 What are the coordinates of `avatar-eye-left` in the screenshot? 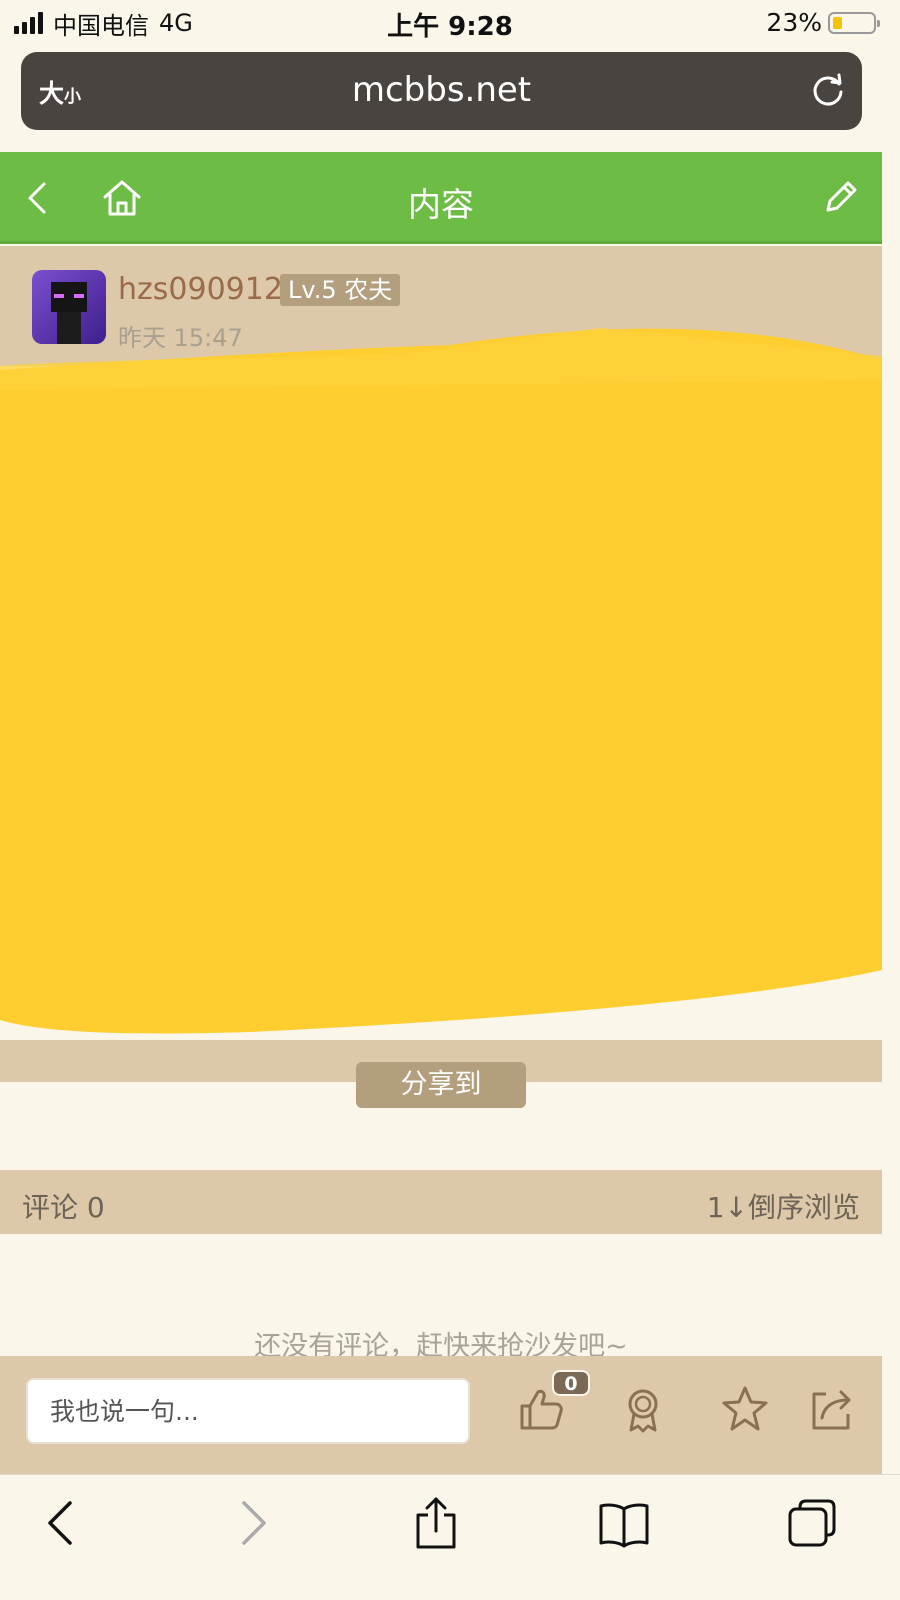 It's located at (59, 296).